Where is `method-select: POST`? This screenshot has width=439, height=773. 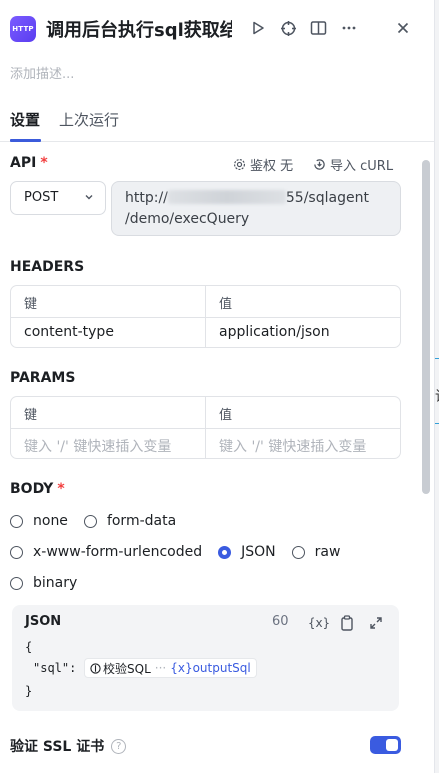 method-select: POST is located at coordinates (58, 198).